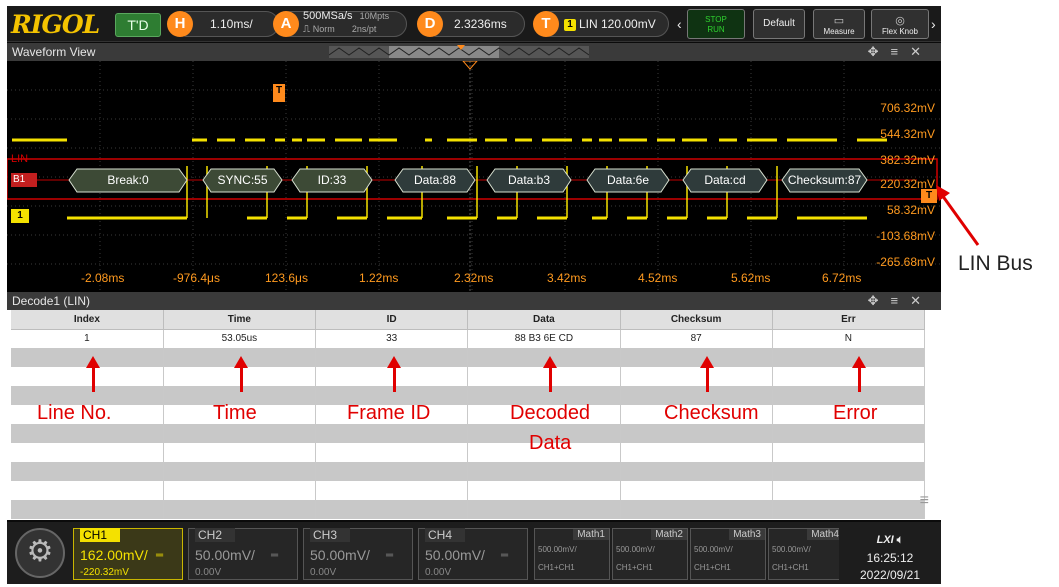 The image size is (1059, 587). What do you see at coordinates (570, 25) in the screenshot?
I see `trigger-source: 1` at bounding box center [570, 25].